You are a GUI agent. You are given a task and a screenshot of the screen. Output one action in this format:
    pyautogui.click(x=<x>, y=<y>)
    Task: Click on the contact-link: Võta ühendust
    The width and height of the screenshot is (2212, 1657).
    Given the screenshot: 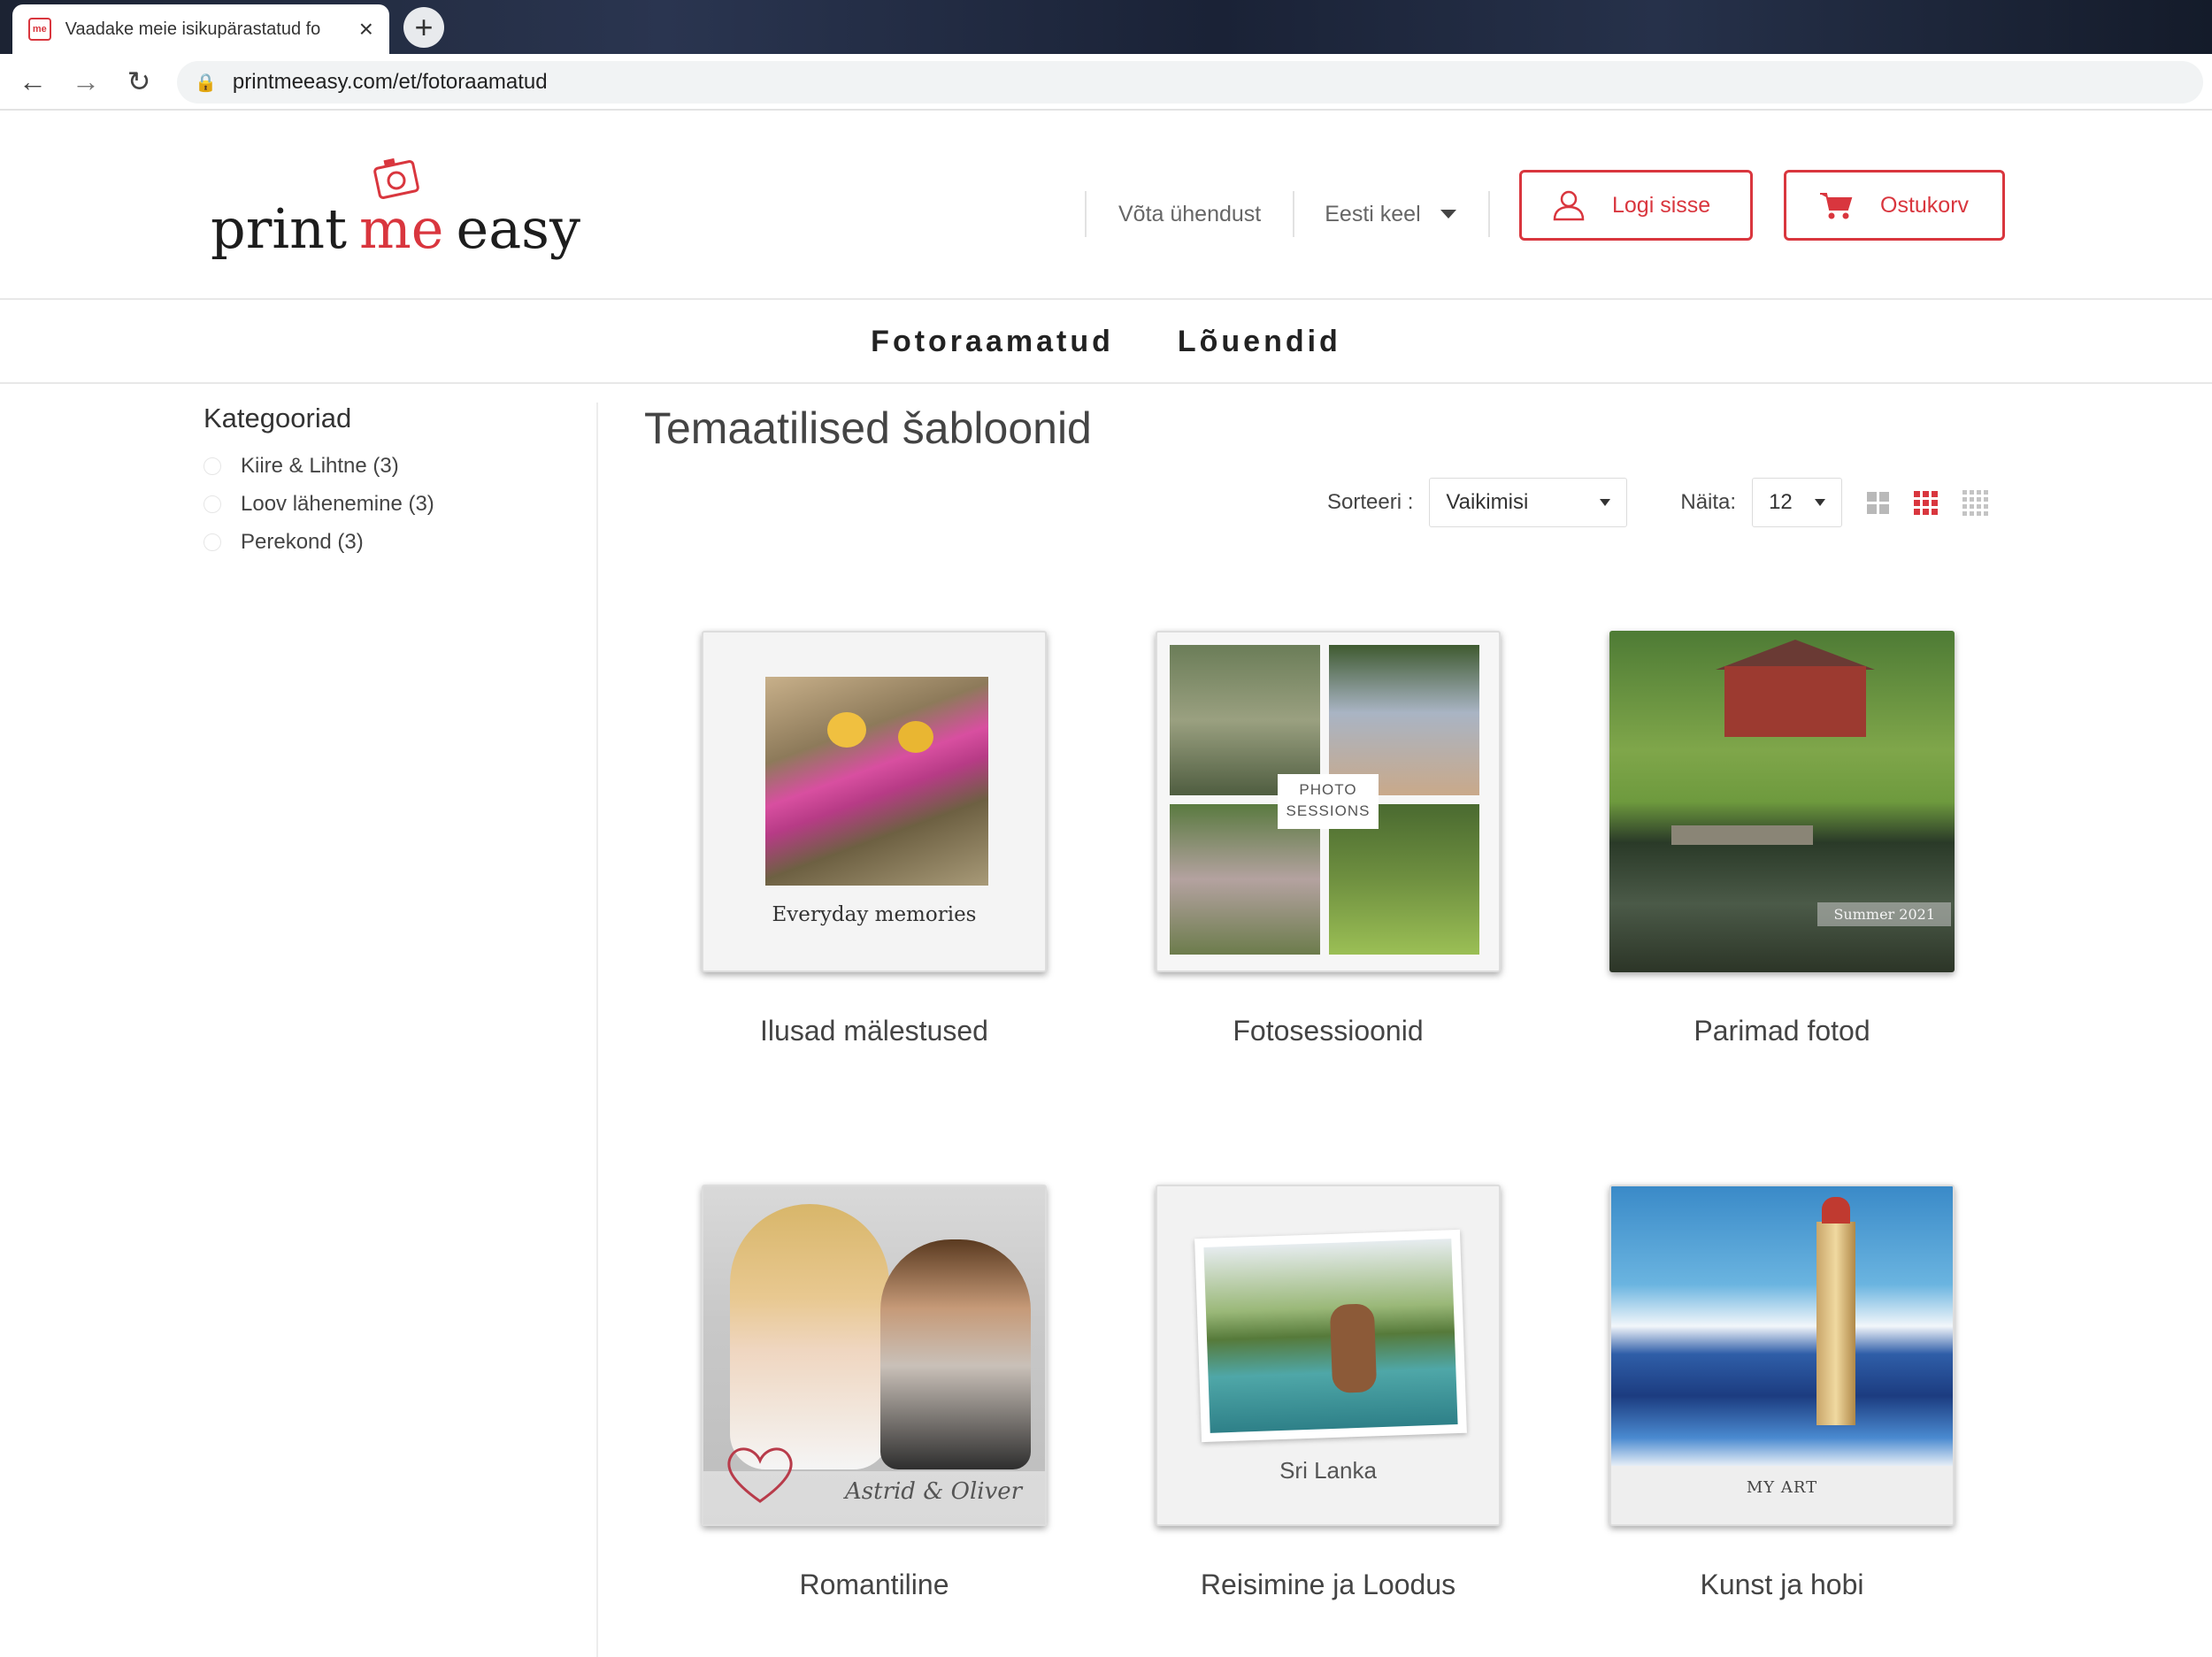 What is the action you would take?
    pyautogui.click(x=1190, y=215)
    